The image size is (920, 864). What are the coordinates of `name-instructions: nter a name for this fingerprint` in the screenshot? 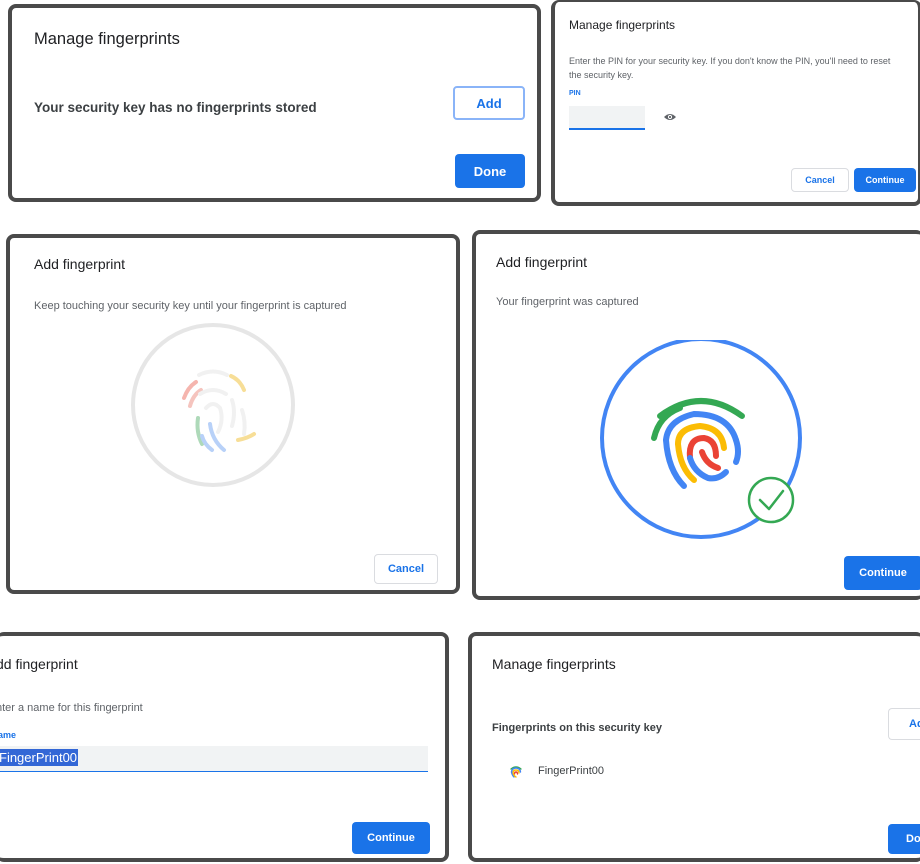 It's located at (71, 708).